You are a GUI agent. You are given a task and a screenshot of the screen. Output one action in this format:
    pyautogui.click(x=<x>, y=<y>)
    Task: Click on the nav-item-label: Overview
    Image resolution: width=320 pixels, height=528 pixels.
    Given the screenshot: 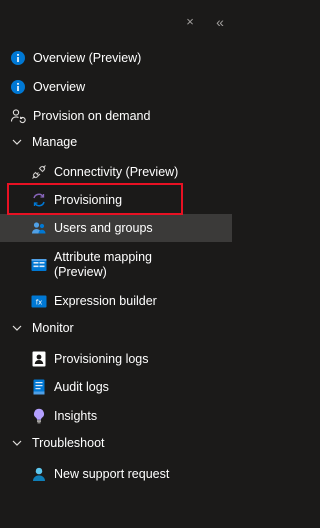 What is the action you would take?
    pyautogui.click(x=59, y=87)
    